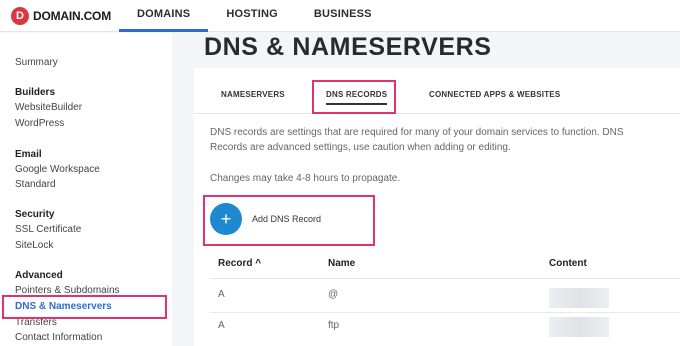  Describe the element at coordinates (343, 16) in the screenshot. I see `nav-business: BUSINESS` at that location.